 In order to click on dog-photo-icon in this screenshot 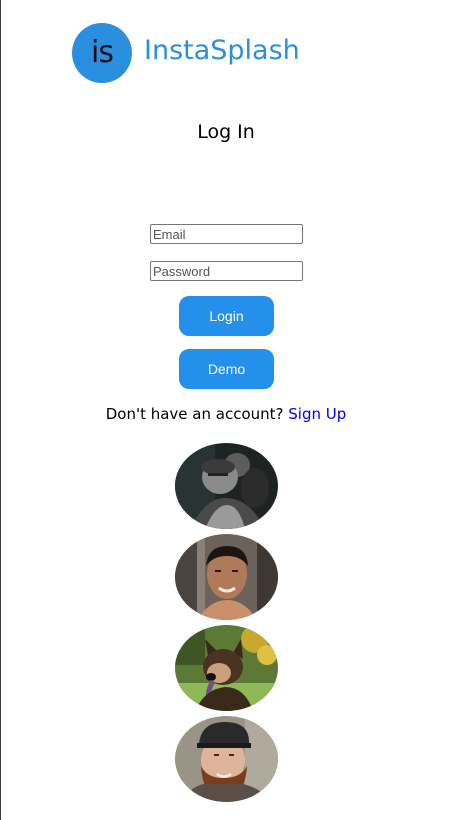, I will do `click(226, 668)`.